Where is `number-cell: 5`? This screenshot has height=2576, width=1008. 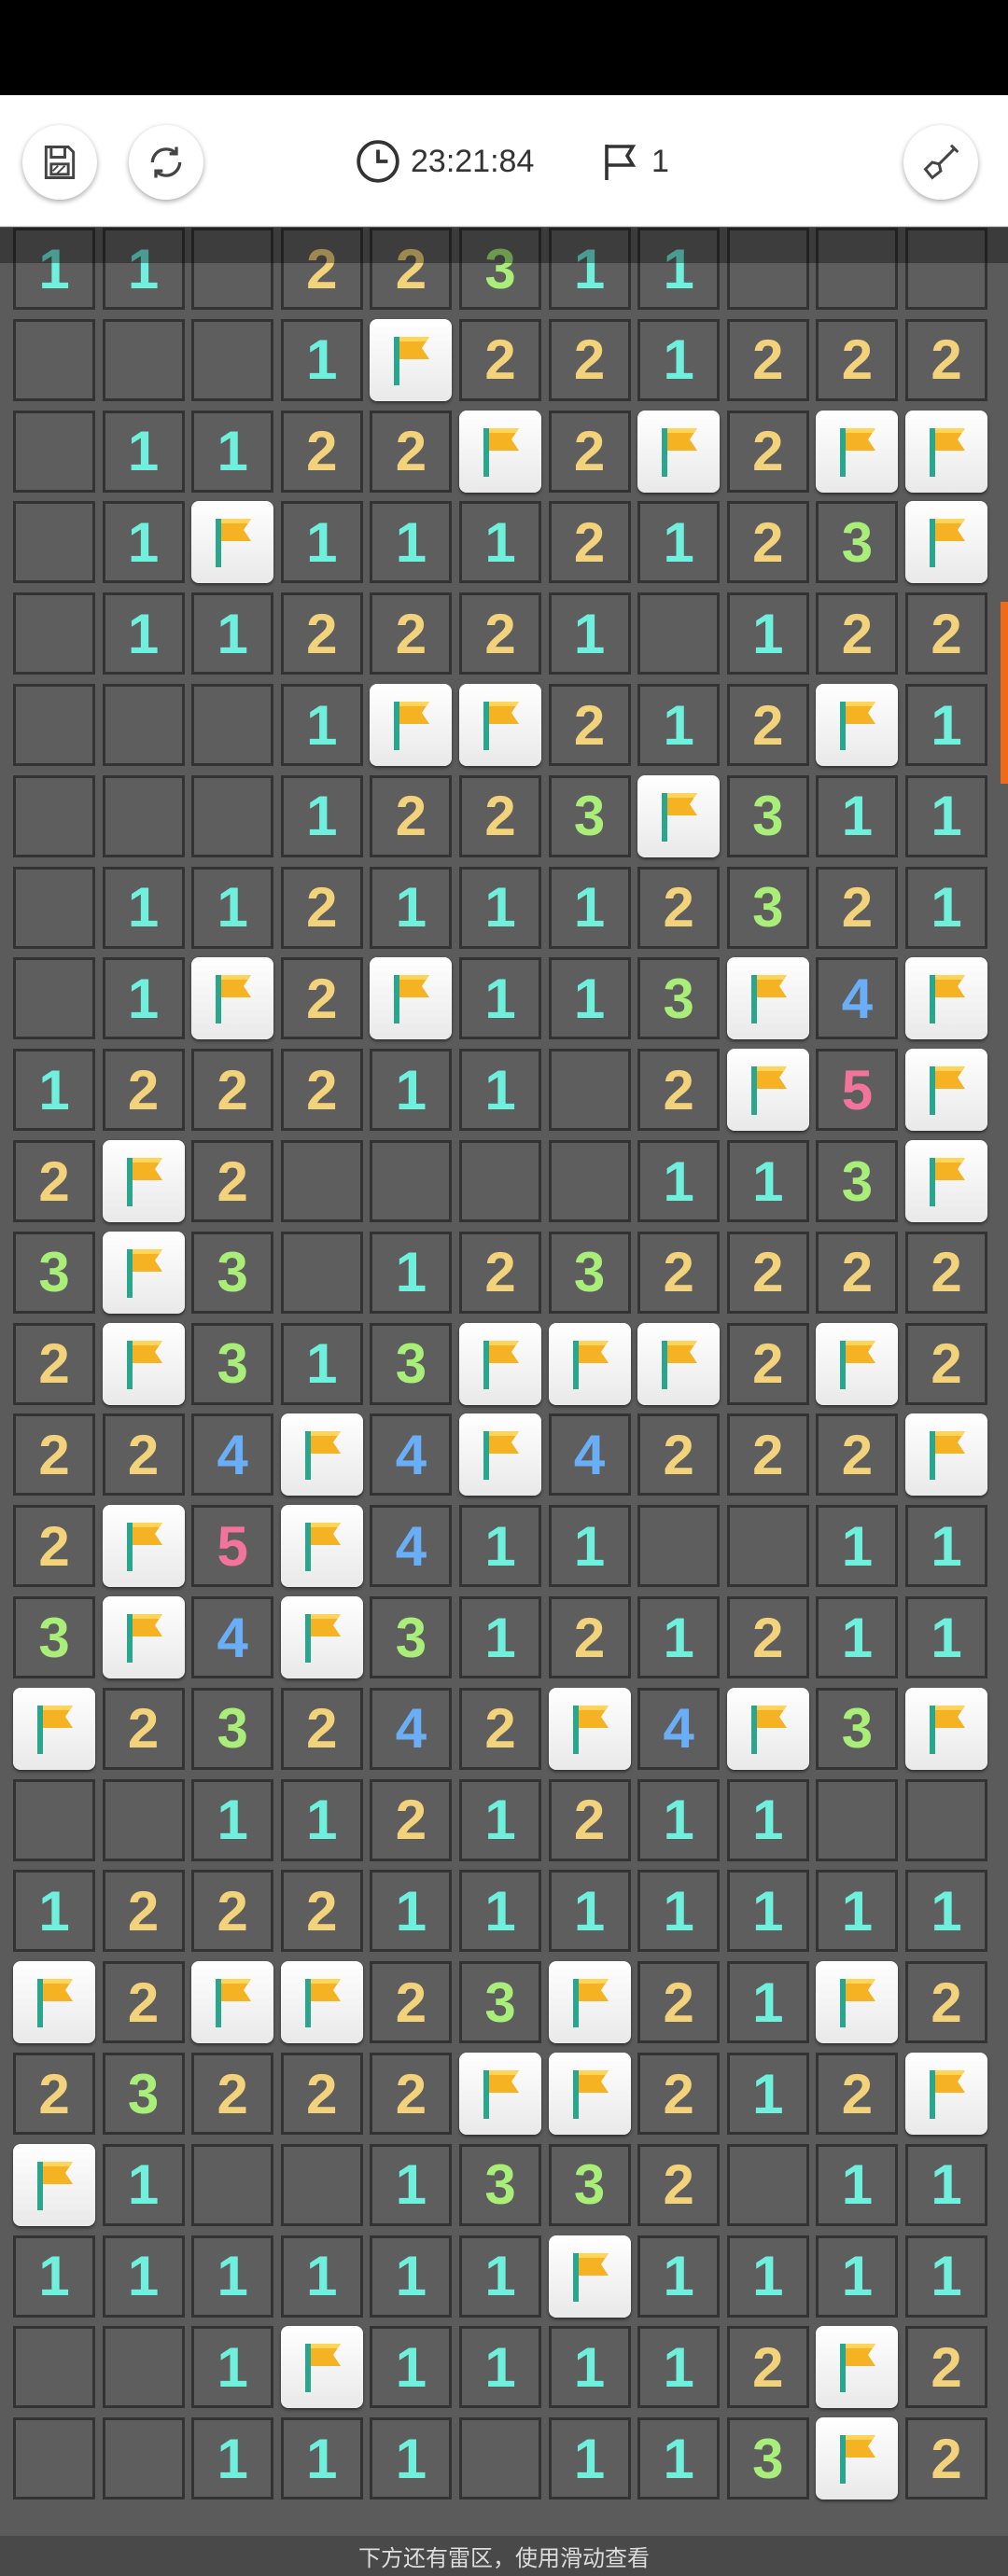 number-cell: 5 is located at coordinates (232, 1546).